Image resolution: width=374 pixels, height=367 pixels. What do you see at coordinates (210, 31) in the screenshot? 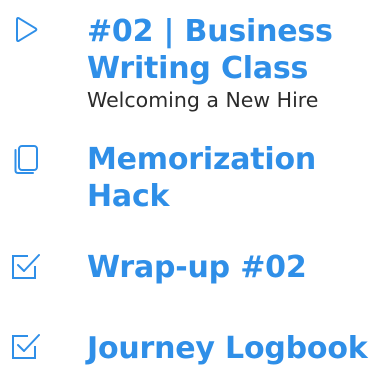
I see `lesson-title-line: #02 | Business` at bounding box center [210, 31].